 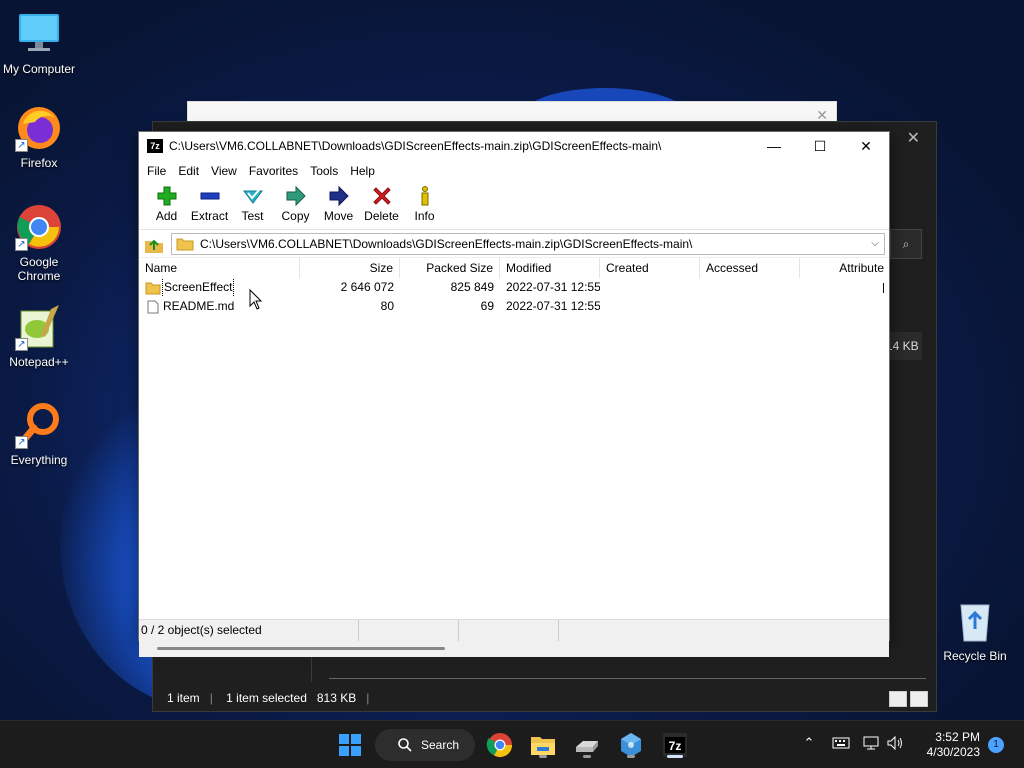 I want to click on row-modified: 2022-07-31 12:55, so click(x=553, y=287).